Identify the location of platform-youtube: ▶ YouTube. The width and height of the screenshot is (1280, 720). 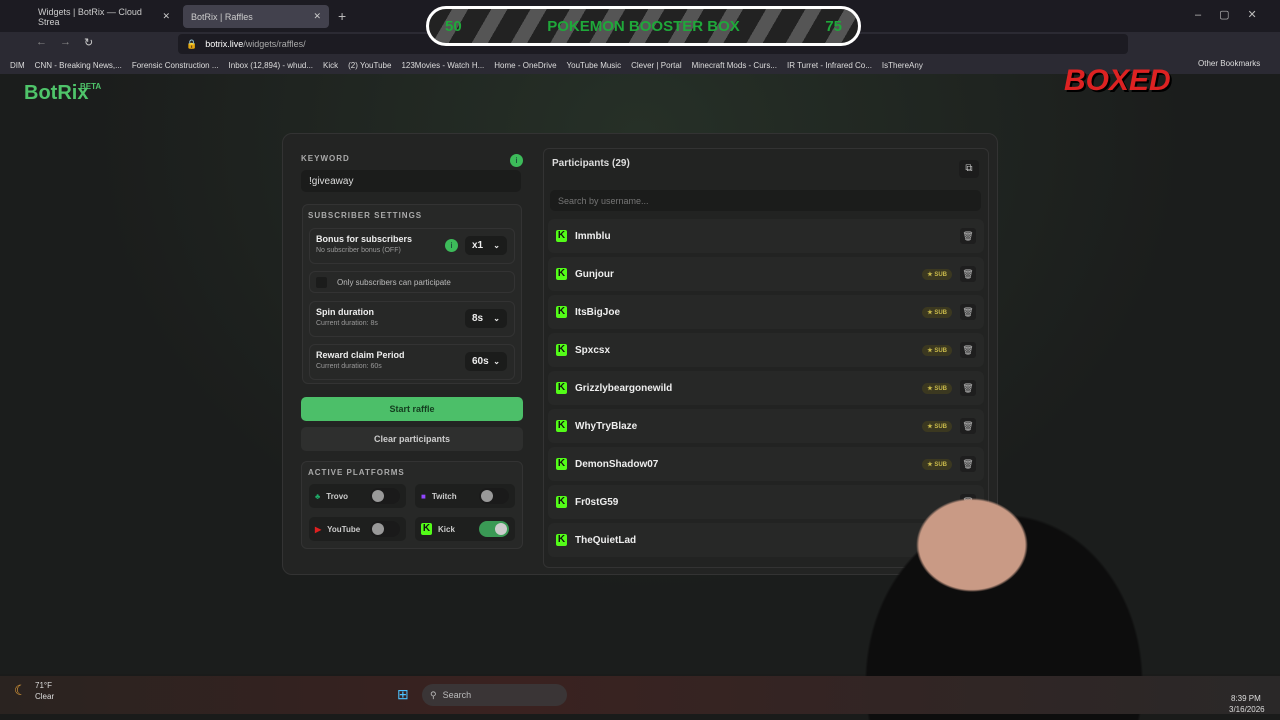
(357, 529).